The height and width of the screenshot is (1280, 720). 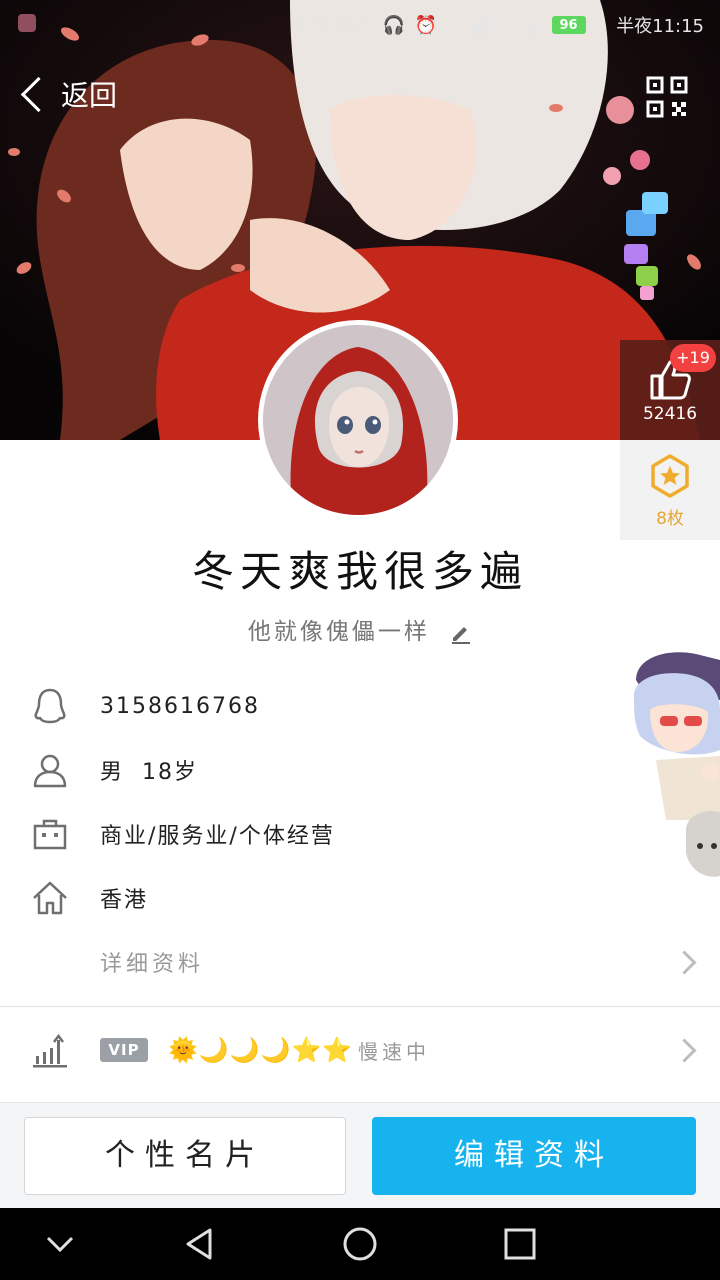 What do you see at coordinates (394, 1051) in the screenshot?
I see `accelerate-status: 慢速中` at bounding box center [394, 1051].